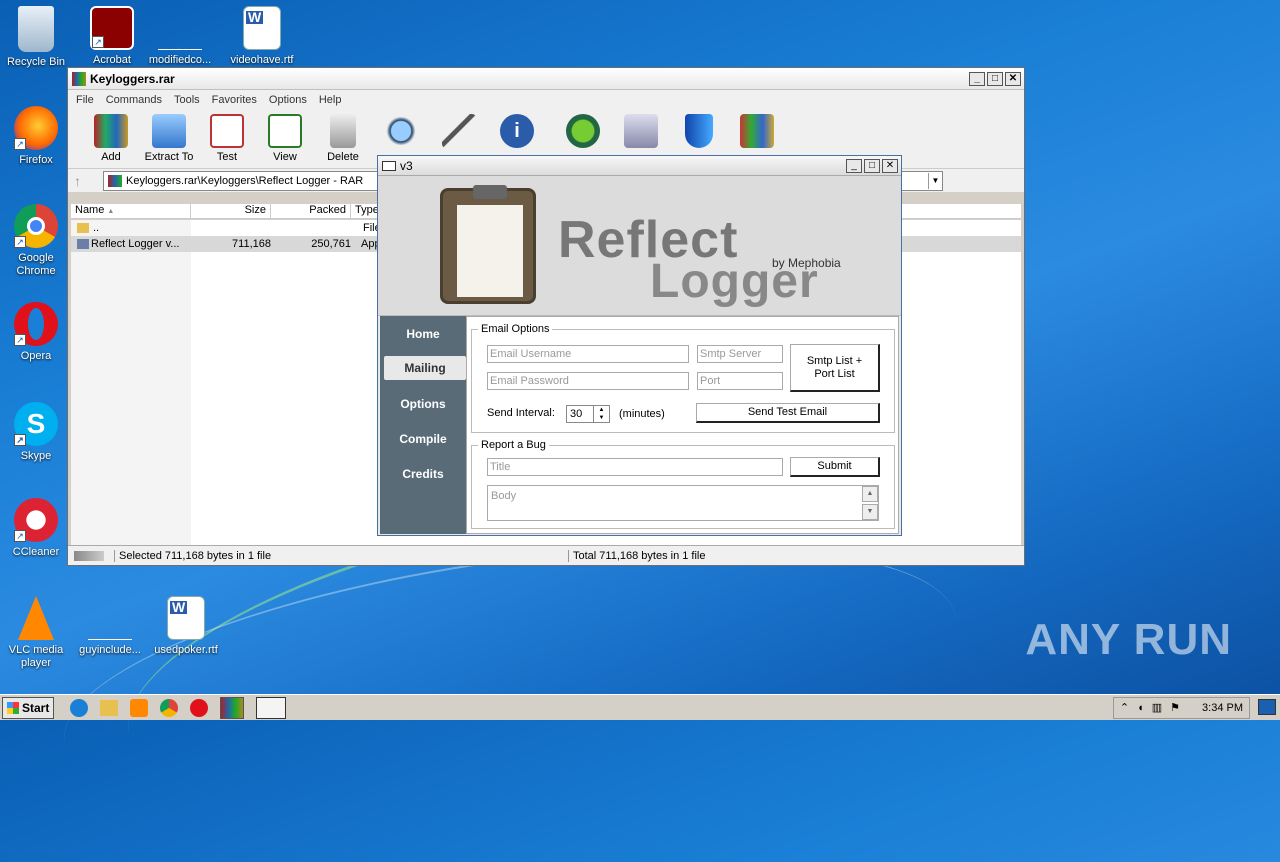 This screenshot has height=862, width=1280. I want to click on nav-options: Options, so click(423, 403).